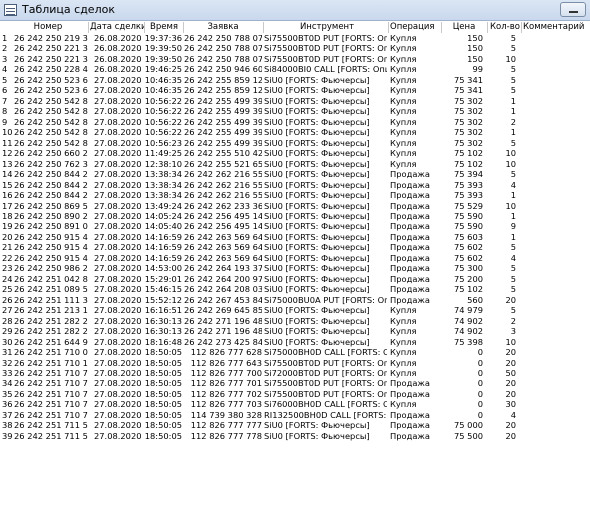  What do you see at coordinates (573, 9) in the screenshot?
I see `minimize-button` at bounding box center [573, 9].